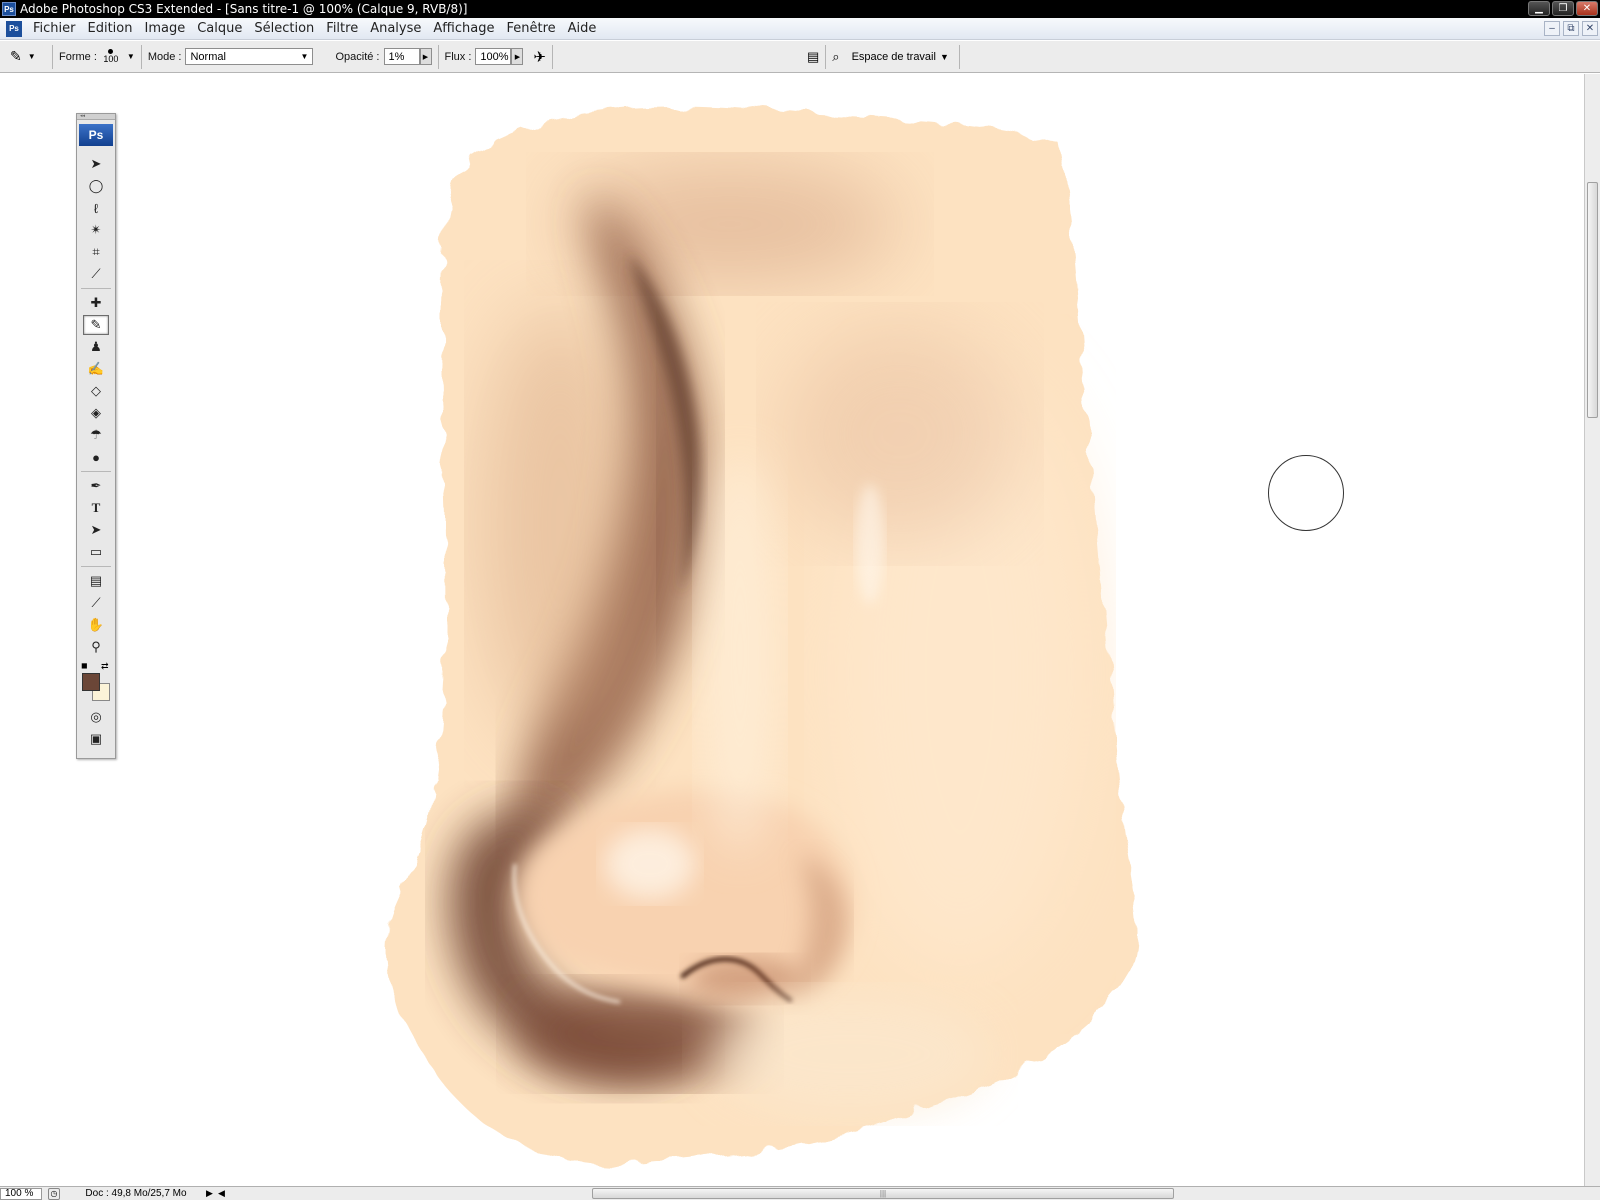 The height and width of the screenshot is (1200, 1600). I want to click on vertical-scrollbar, so click(1592, 630).